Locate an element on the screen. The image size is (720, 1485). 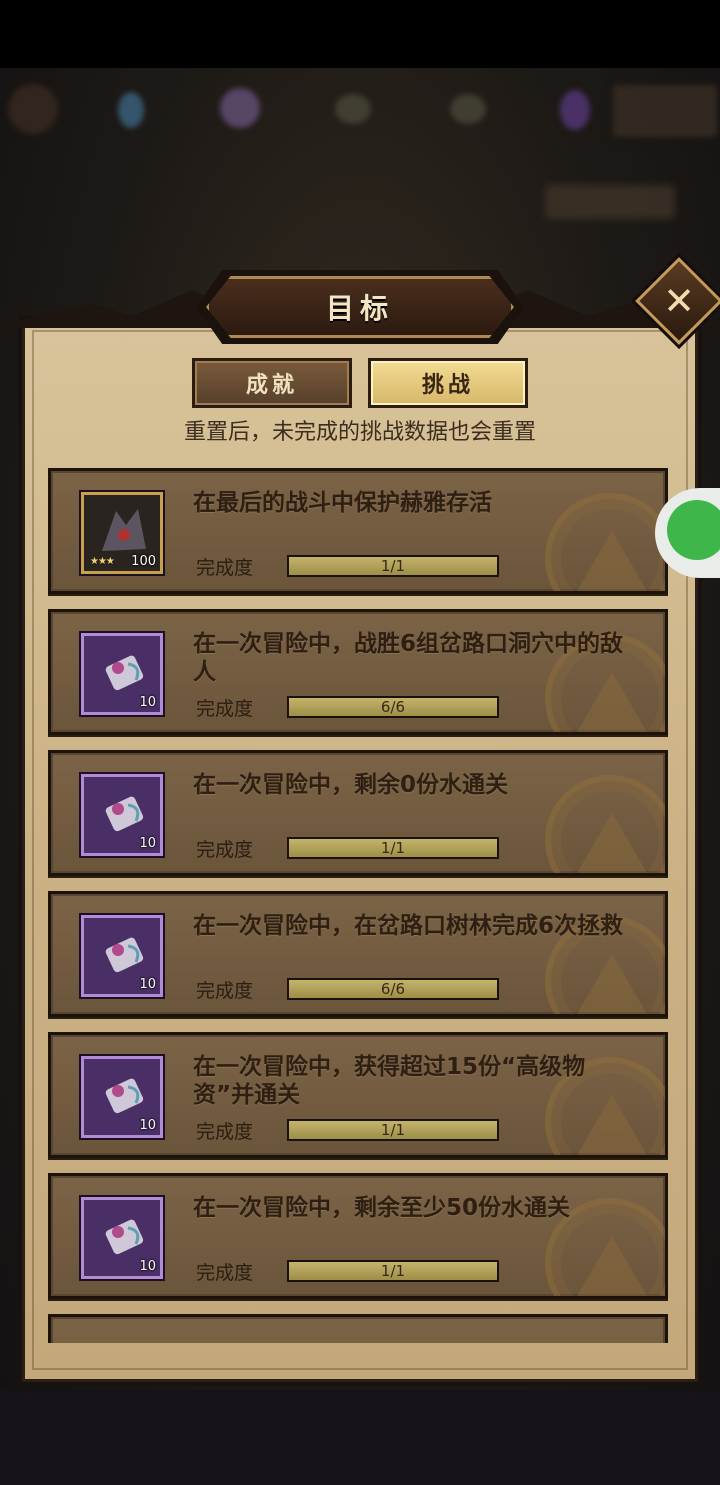
challenge-card: 10 在一次冒险中，战胜6组岔路口洞穴中的敌人 完成度 6/6 is located at coordinates (358, 672).